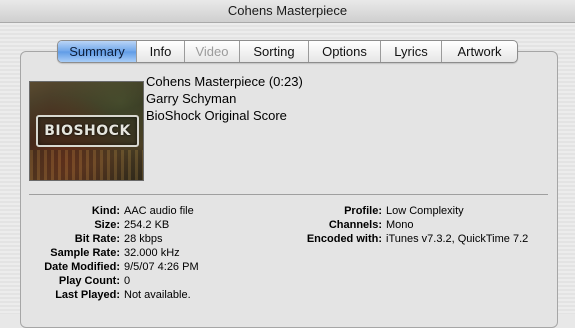 This screenshot has width=575, height=328. Describe the element at coordinates (161, 267) in the screenshot. I see `detail-value: 9/5/07 4:26 PM` at that location.